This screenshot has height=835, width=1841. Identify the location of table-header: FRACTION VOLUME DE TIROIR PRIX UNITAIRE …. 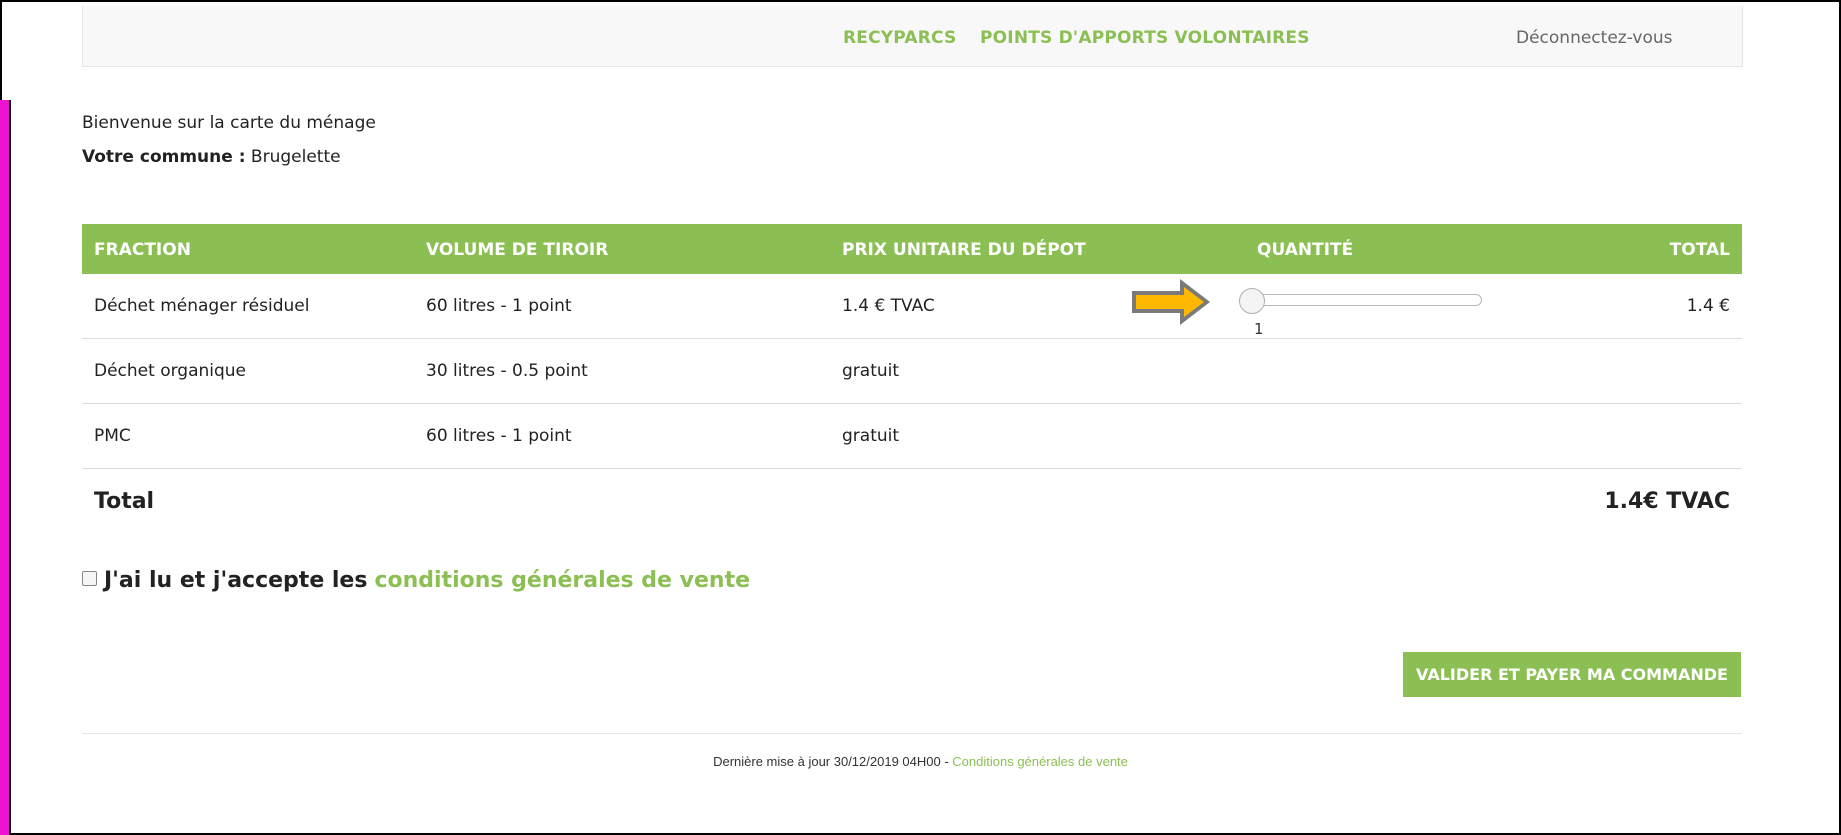
(912, 249).